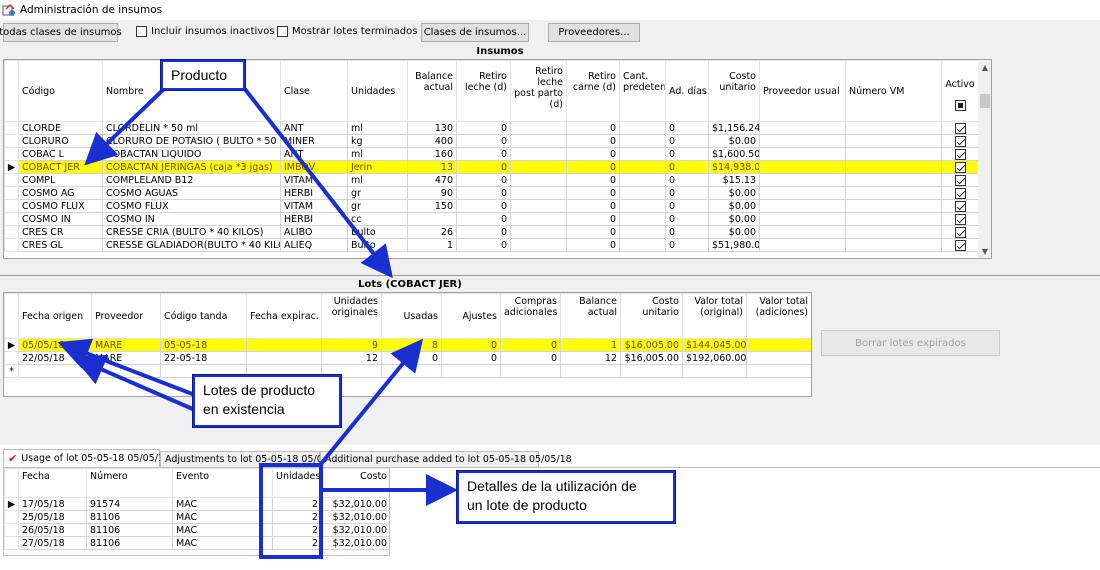  What do you see at coordinates (191, 141) in the screenshot?
I see `cell-nombre: CLORURO DE POTASIO ( BULTO * 50 KG` at bounding box center [191, 141].